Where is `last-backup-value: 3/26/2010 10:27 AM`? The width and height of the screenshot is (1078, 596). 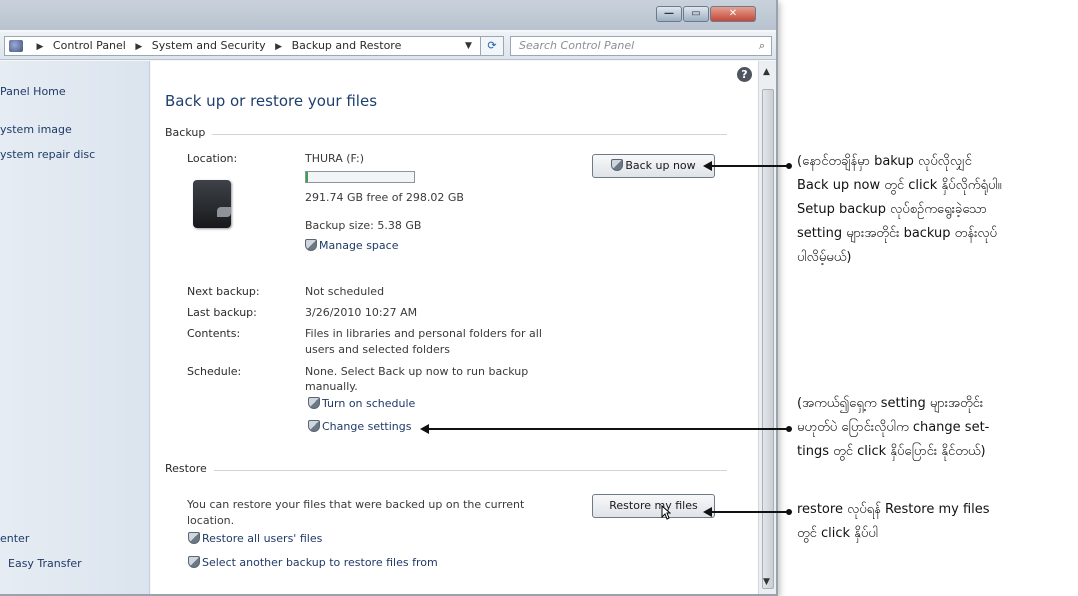 last-backup-value: 3/26/2010 10:27 AM is located at coordinates (361, 312).